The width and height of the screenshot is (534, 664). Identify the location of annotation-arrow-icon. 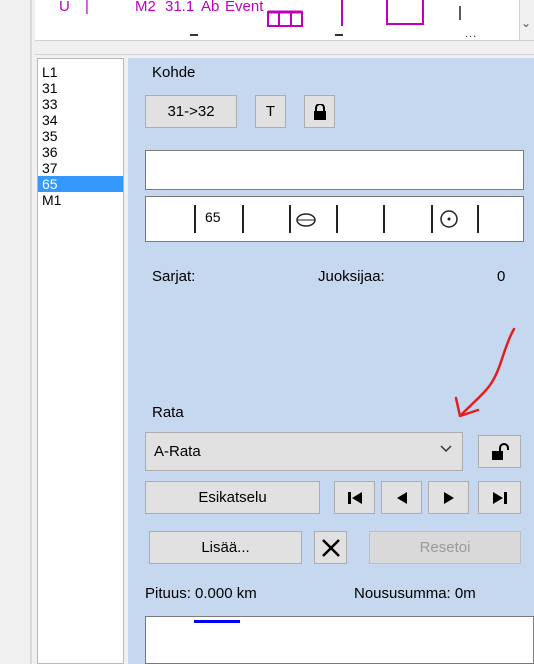
(485, 372).